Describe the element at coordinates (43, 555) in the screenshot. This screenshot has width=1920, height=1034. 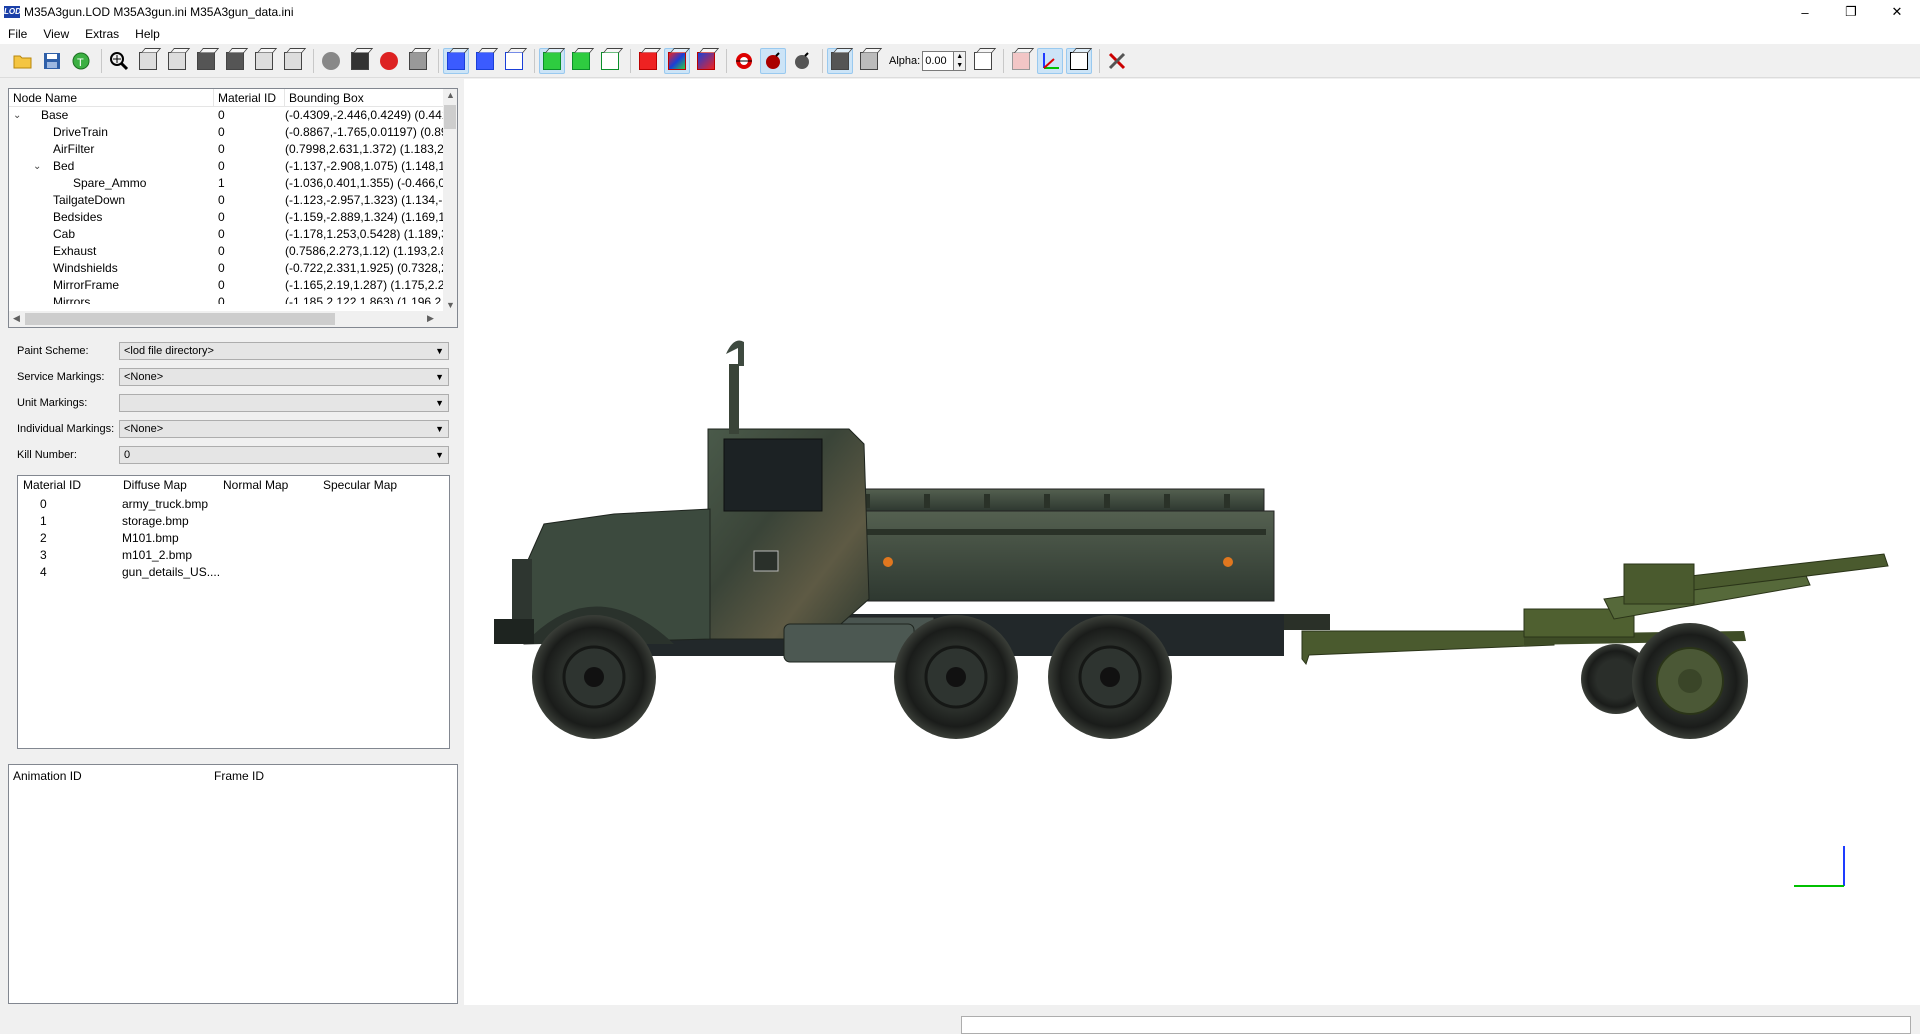
I see `material-id: 3` at that location.